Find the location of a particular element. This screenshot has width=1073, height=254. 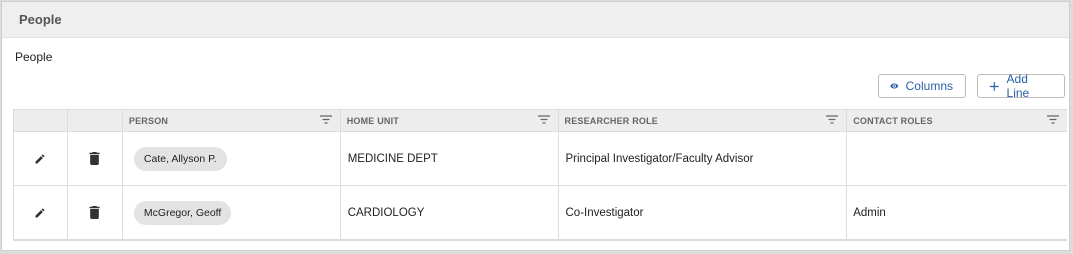

header-contact-roles: CONTACT ROLES is located at coordinates (957, 120).